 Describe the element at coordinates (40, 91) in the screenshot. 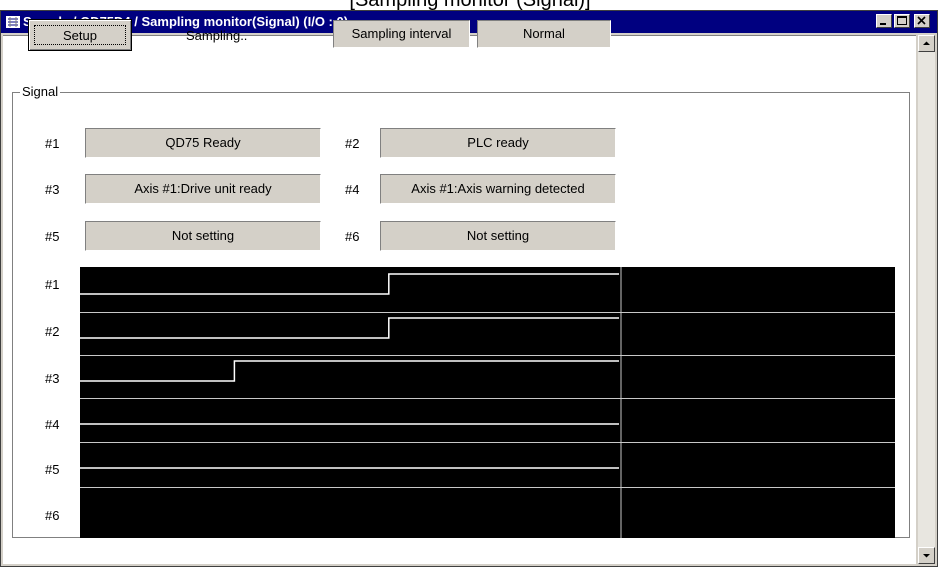

I see `signal-group-title: Signal` at that location.